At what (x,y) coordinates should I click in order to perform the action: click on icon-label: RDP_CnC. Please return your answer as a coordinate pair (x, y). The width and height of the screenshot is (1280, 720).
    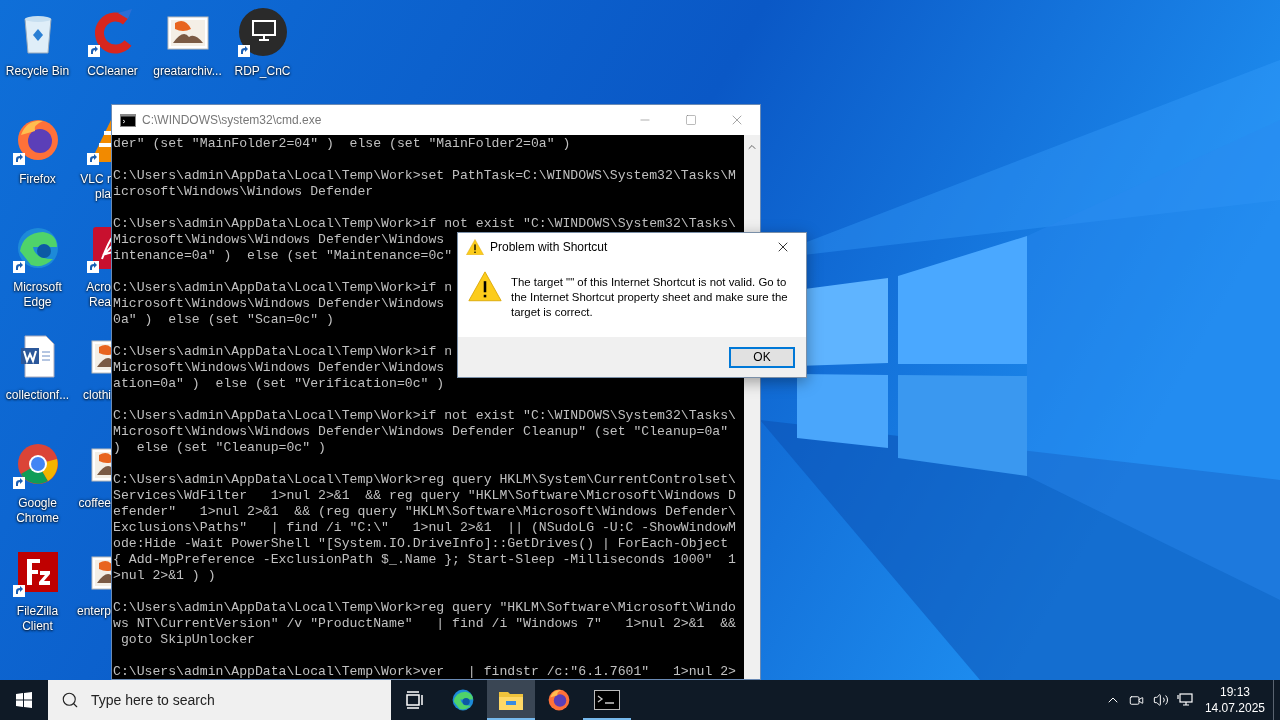
    Looking at the image, I should click on (262, 71).